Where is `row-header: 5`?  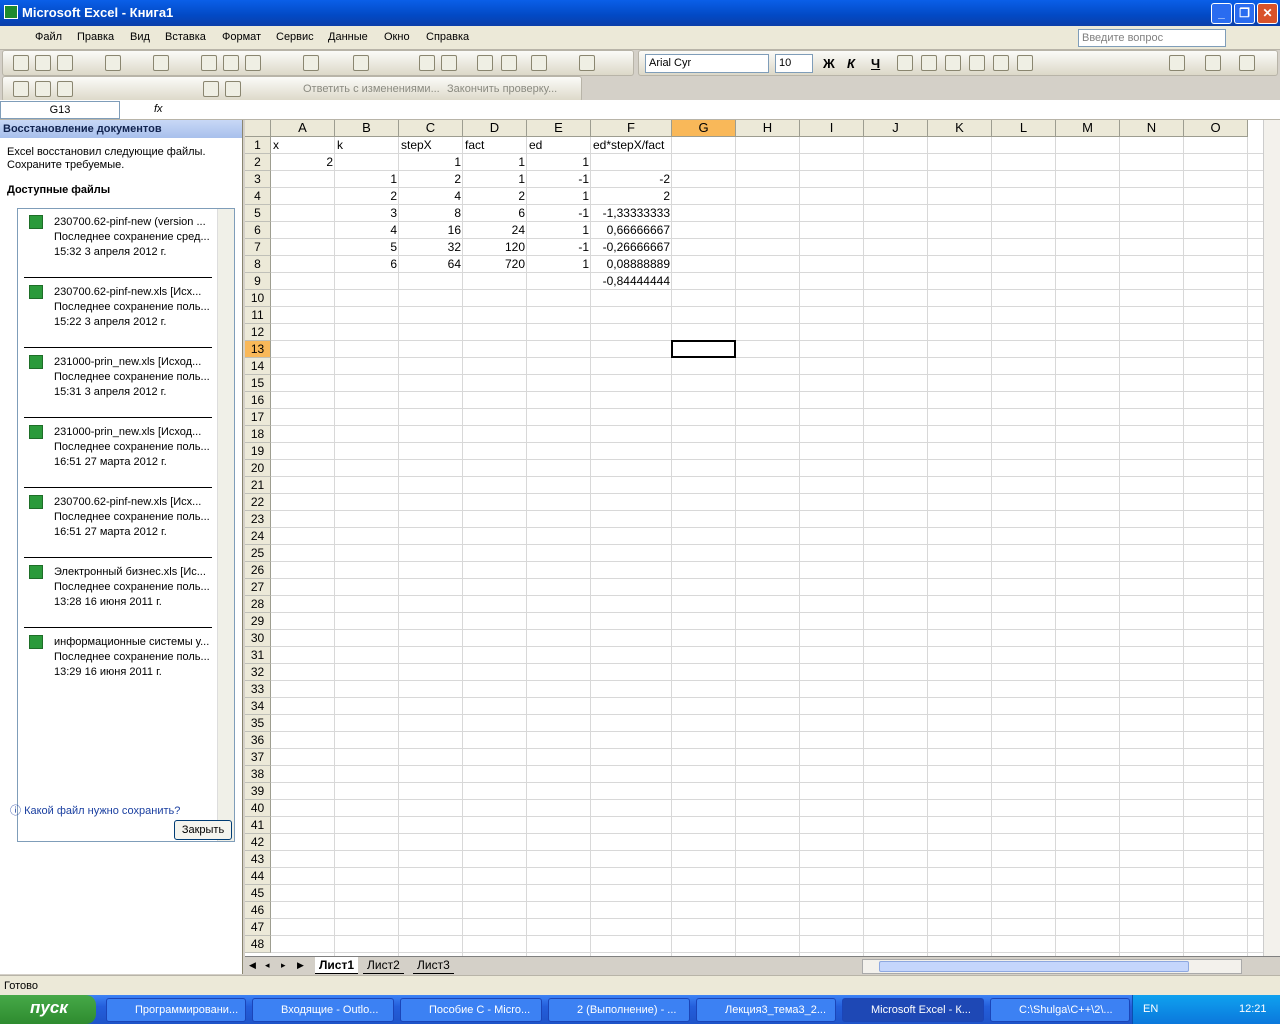 row-header: 5 is located at coordinates (258, 213).